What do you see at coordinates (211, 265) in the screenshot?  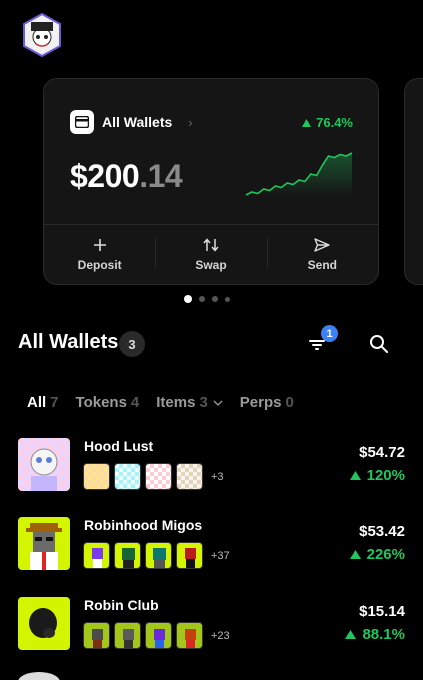 I see `swap-label: Swap` at bounding box center [211, 265].